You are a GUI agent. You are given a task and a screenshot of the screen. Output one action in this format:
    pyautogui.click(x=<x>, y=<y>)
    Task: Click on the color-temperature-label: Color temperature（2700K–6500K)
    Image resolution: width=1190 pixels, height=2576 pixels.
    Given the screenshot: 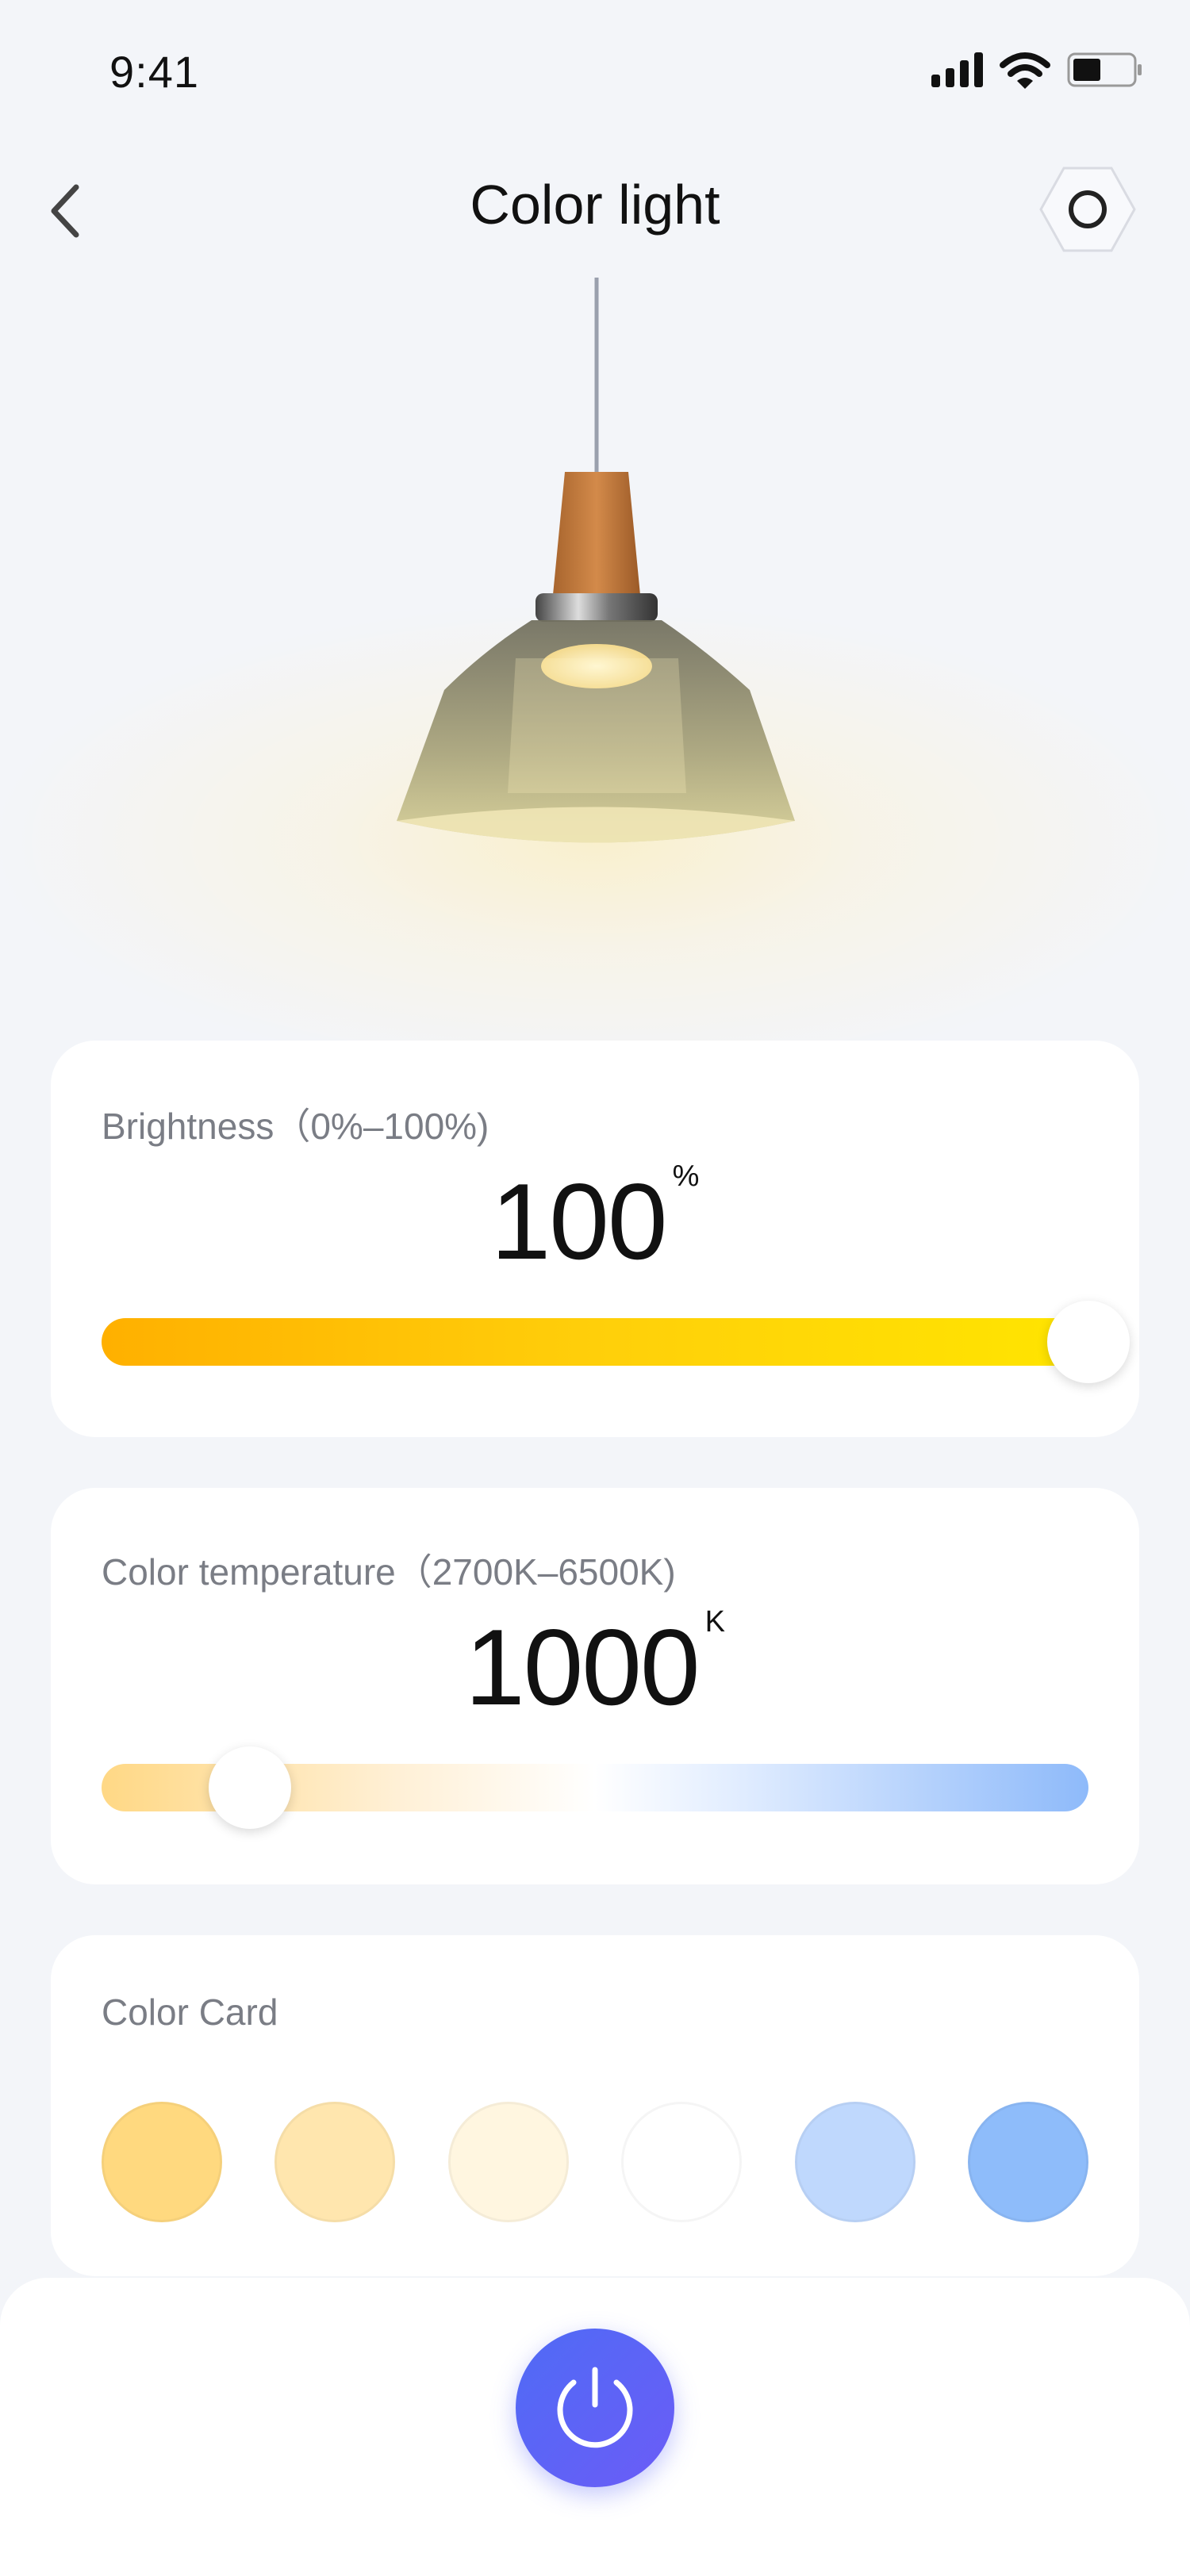 What is the action you would take?
    pyautogui.click(x=389, y=1572)
    